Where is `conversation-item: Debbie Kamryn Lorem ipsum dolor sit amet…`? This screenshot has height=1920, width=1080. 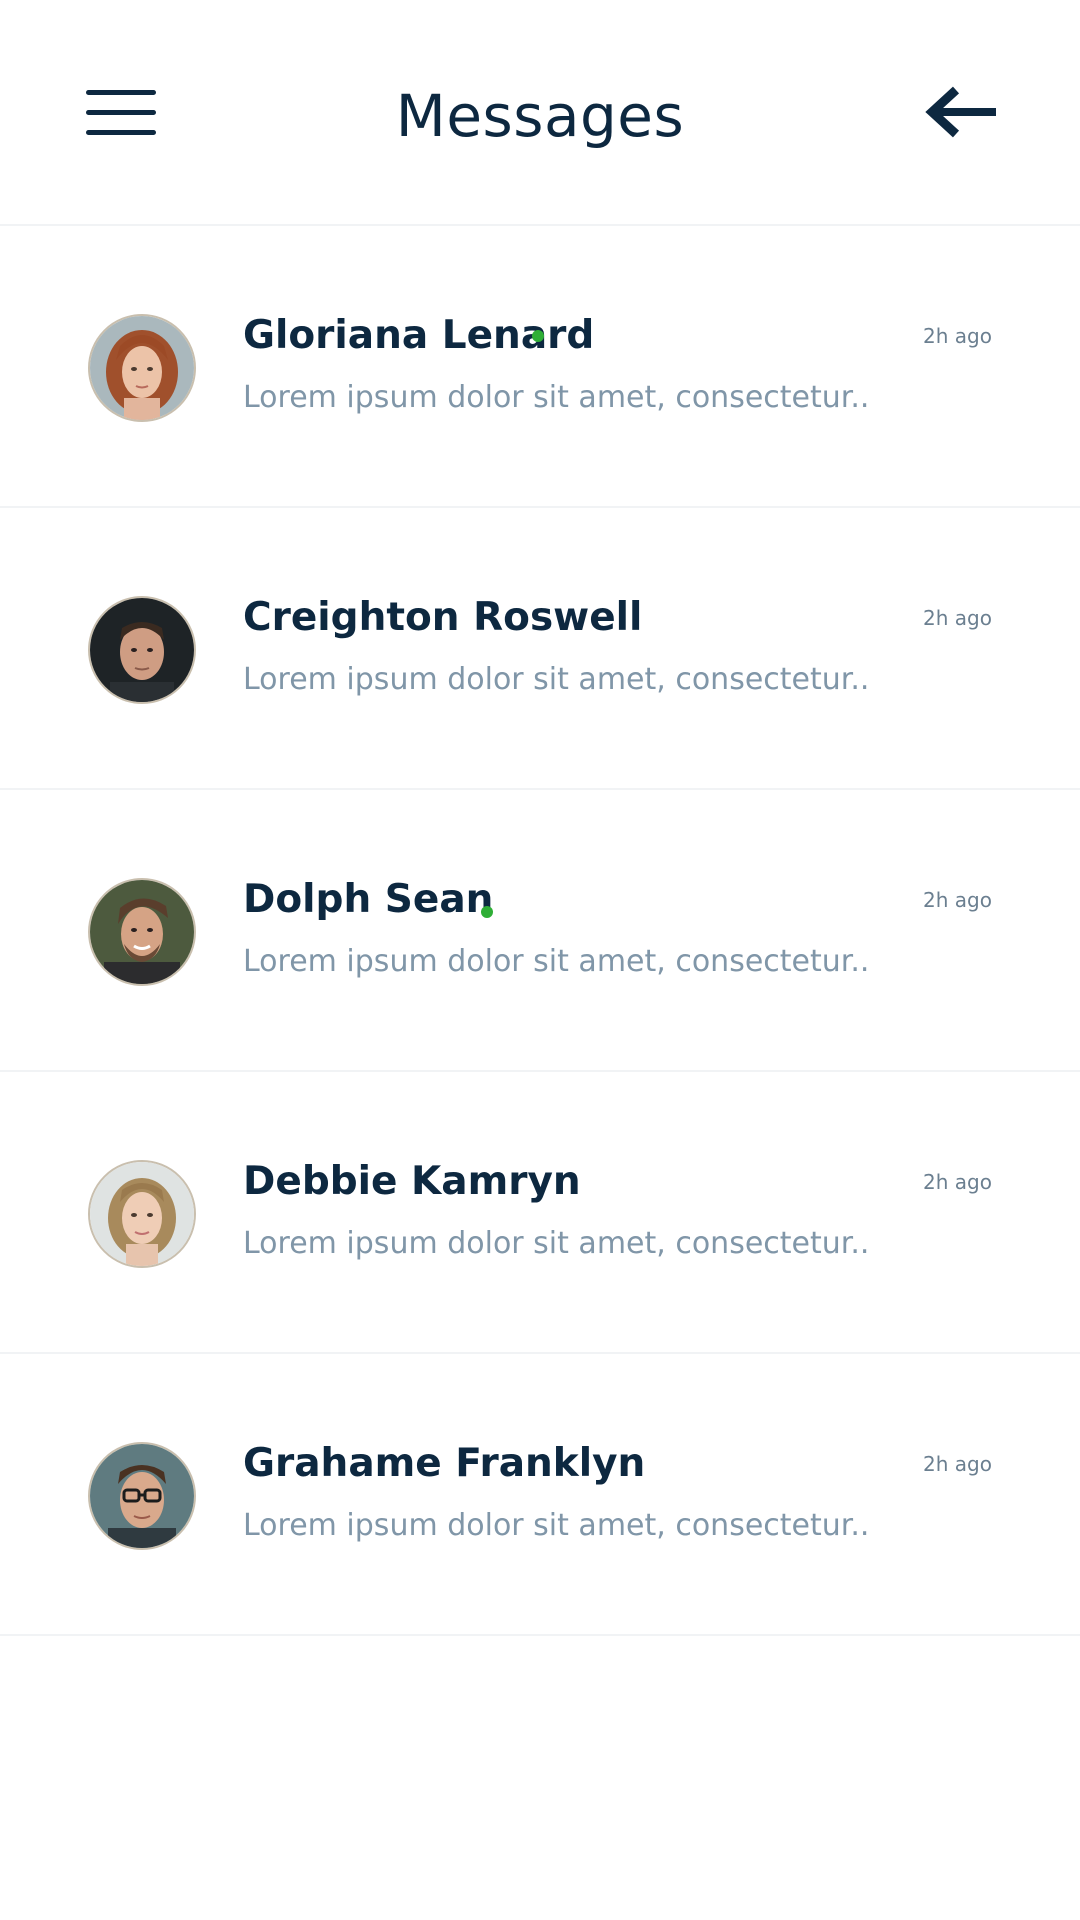 conversation-item: Debbie Kamryn Lorem ipsum dolor sit amet… is located at coordinates (540, 1213).